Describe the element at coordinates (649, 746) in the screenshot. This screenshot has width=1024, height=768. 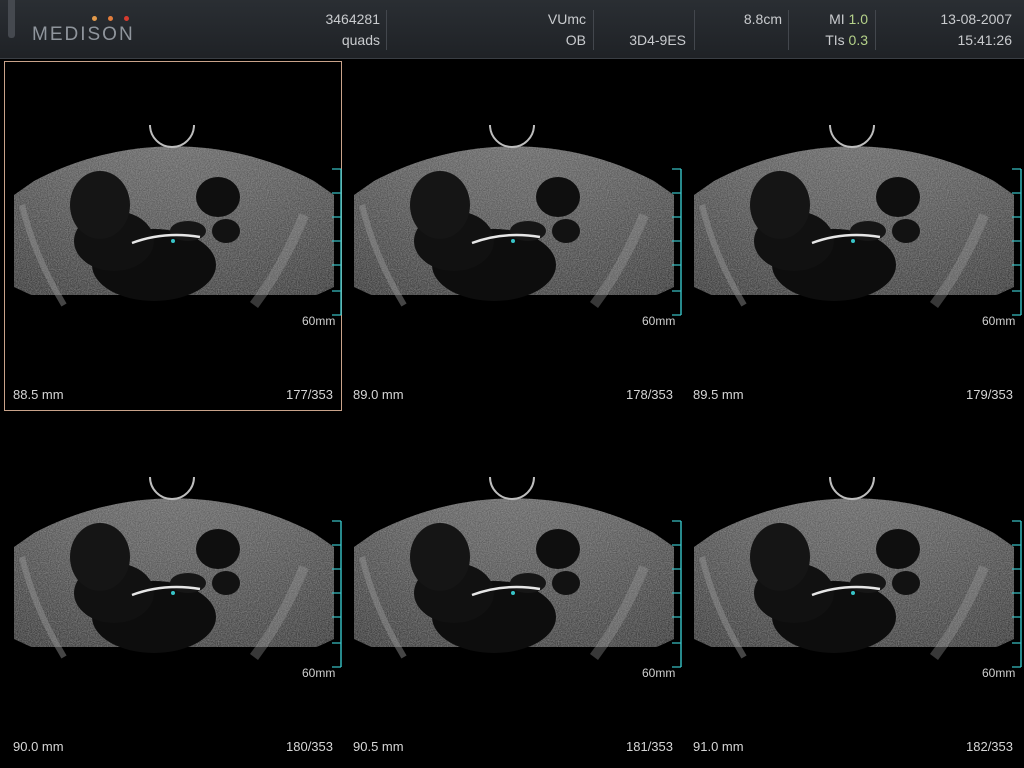
I see `slice-index: 181/353` at that location.